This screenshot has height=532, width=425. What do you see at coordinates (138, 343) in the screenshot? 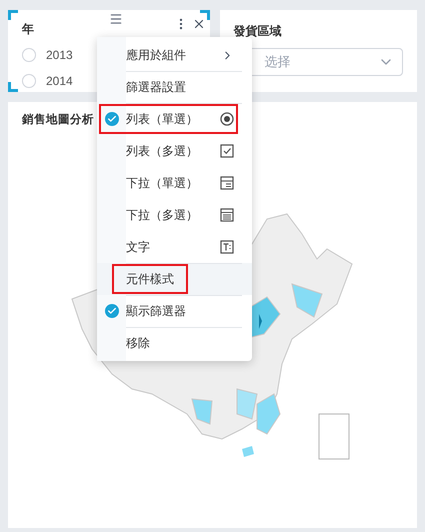
I see `menu-item-label: 移除` at bounding box center [138, 343].